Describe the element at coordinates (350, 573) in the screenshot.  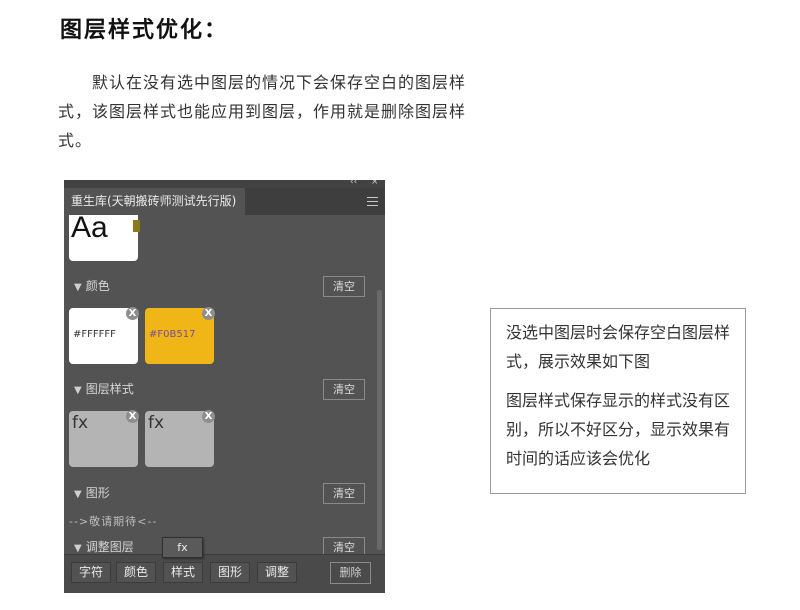
I see `delete-button: 删除` at that location.